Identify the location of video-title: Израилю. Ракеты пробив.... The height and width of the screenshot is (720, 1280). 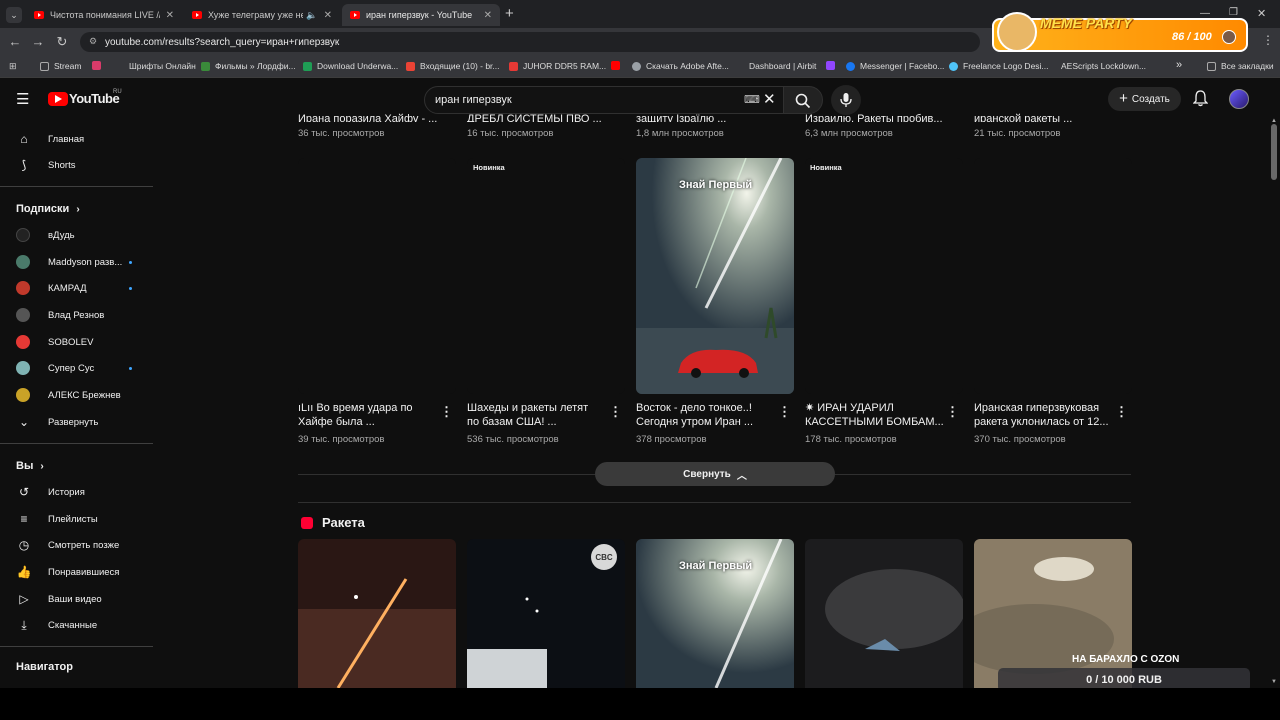
(875, 117).